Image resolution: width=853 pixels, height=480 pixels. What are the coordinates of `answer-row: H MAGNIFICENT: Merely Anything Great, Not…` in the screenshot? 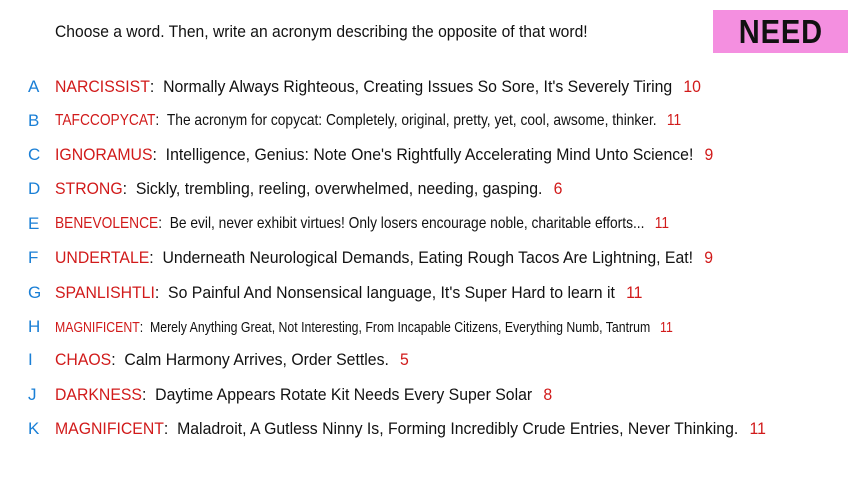 It's located at (426, 327).